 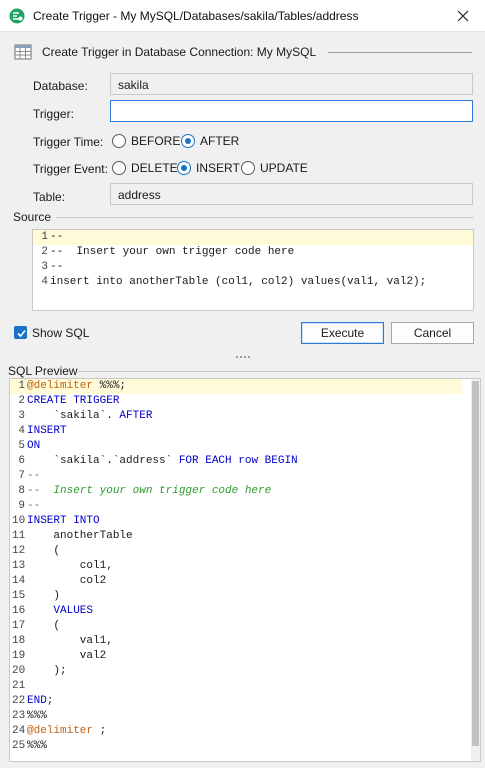 What do you see at coordinates (19, 746) in the screenshot?
I see `line-number: 25` at bounding box center [19, 746].